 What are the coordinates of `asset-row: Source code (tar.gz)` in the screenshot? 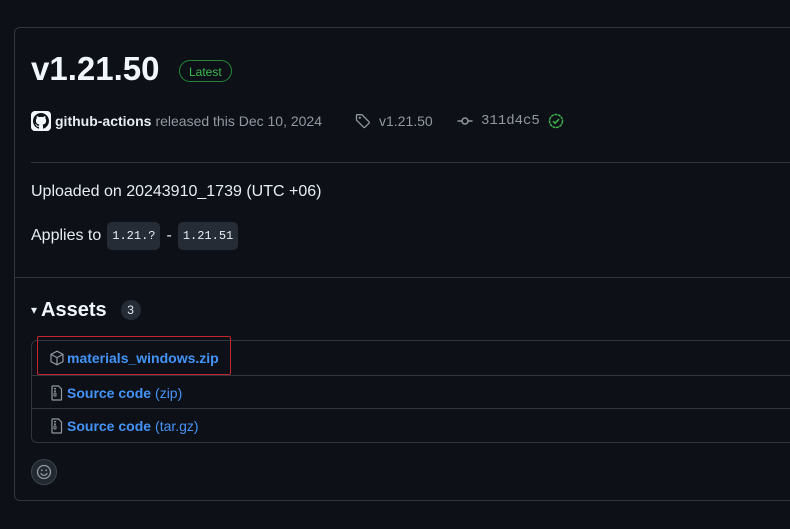 It's located at (411, 425).